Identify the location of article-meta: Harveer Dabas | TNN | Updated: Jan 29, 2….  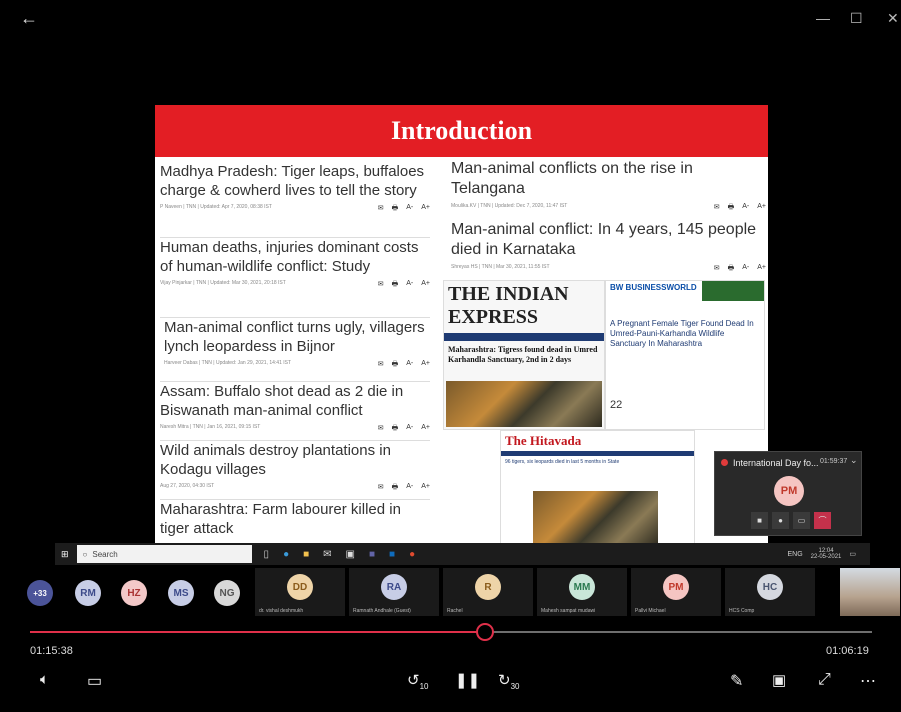
(297, 365).